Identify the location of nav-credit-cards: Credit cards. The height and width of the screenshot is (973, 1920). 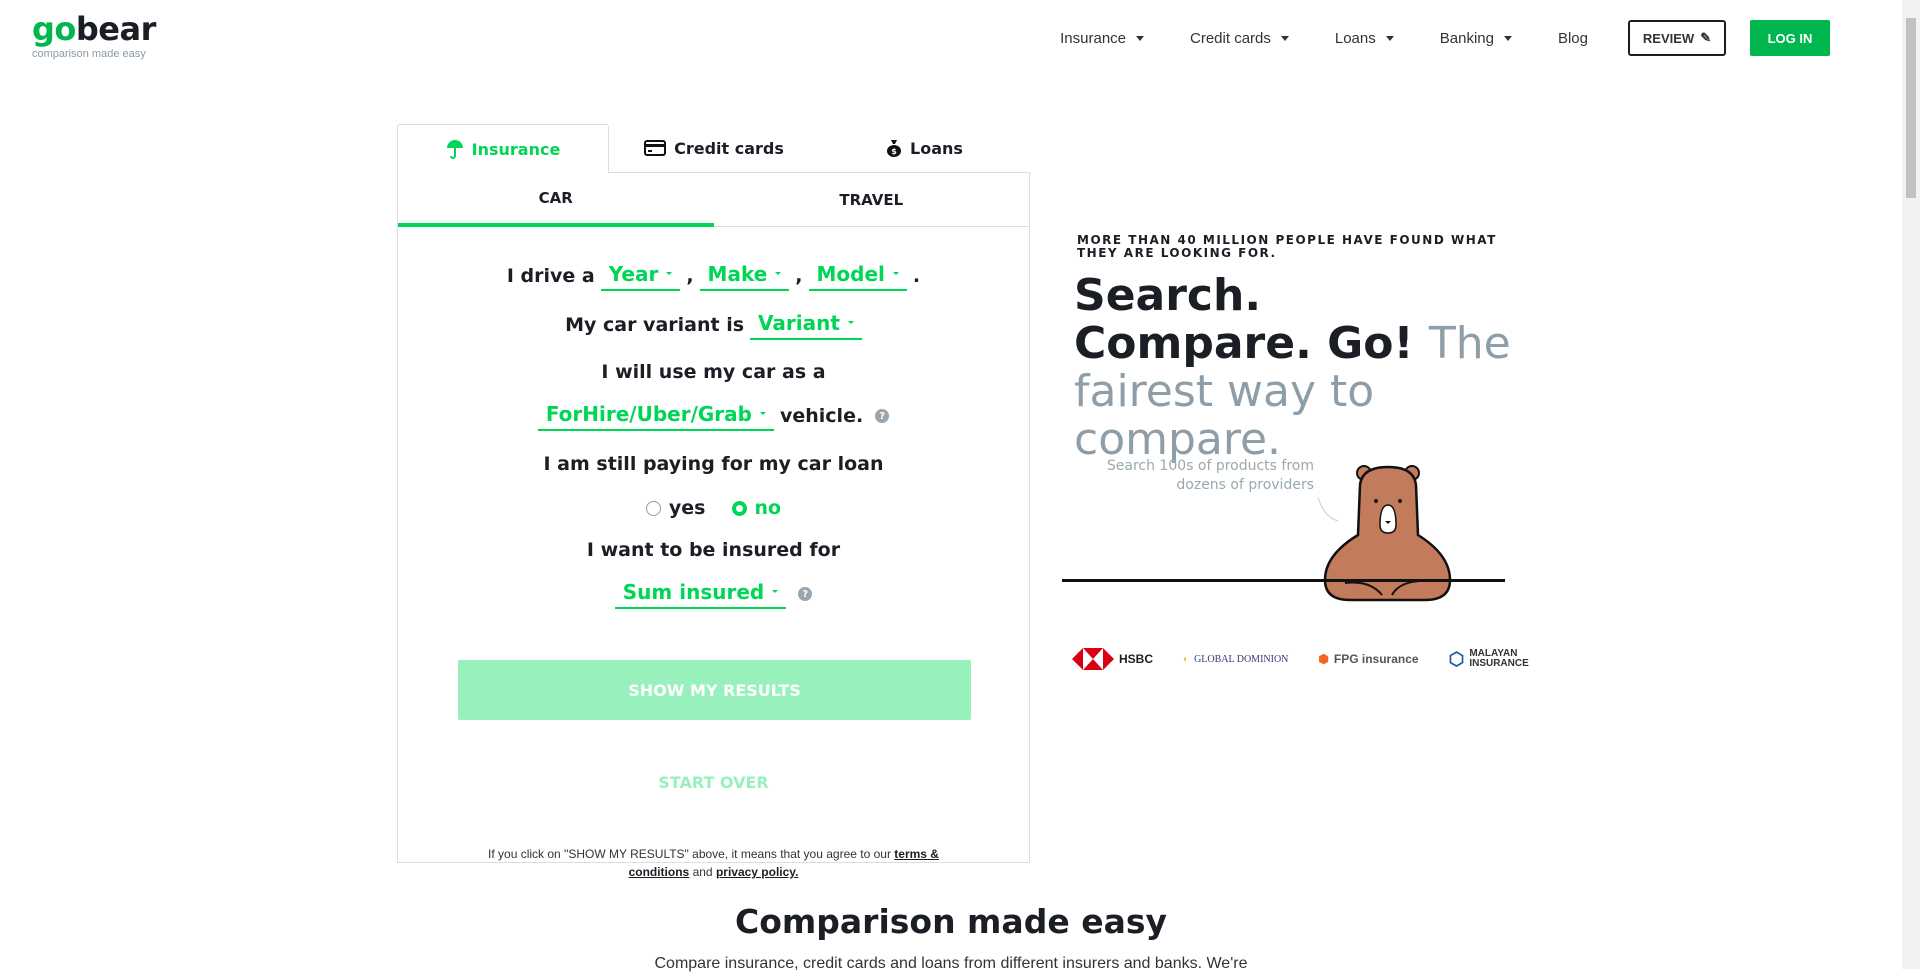
(1239, 38).